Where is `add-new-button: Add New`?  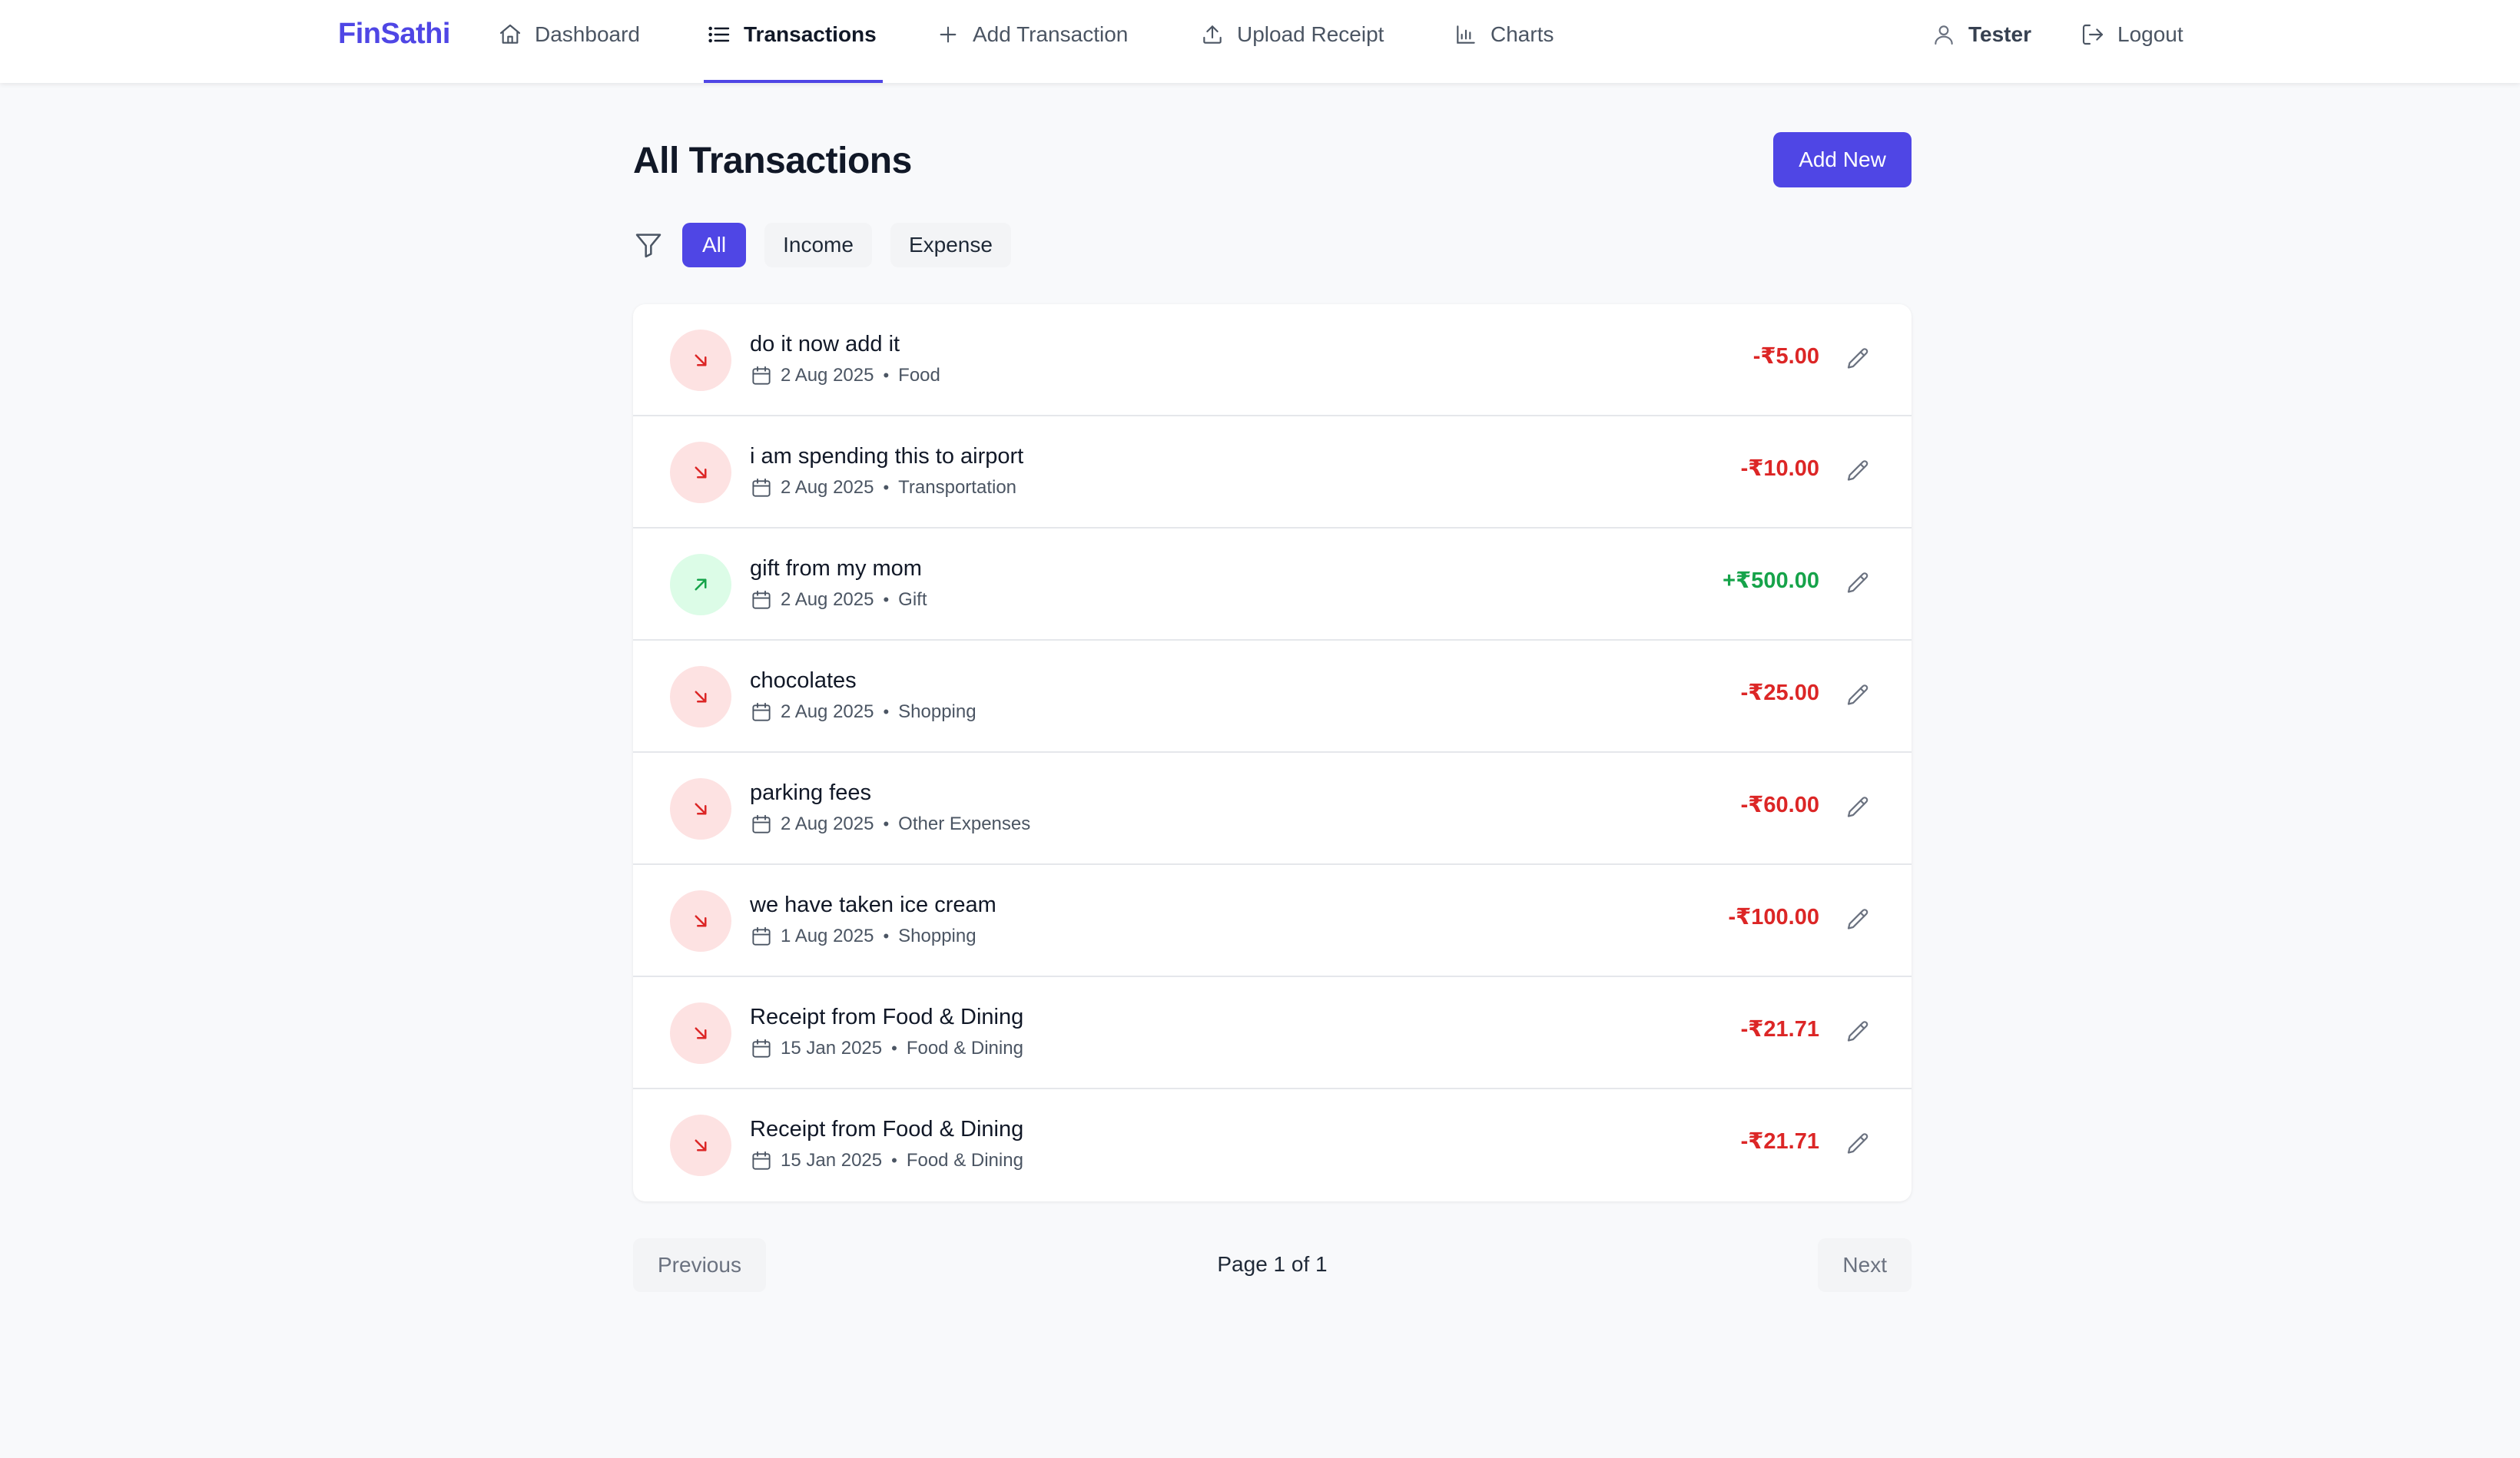
add-new-button: Add New is located at coordinates (1843, 159).